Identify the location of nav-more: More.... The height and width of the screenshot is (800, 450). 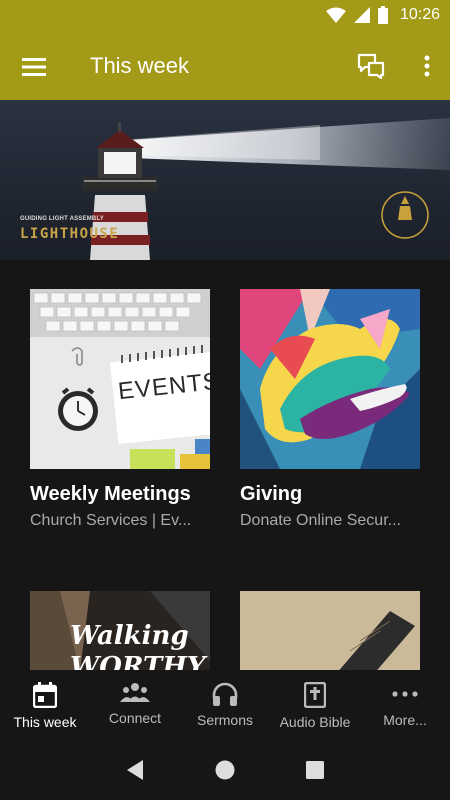
(405, 705).